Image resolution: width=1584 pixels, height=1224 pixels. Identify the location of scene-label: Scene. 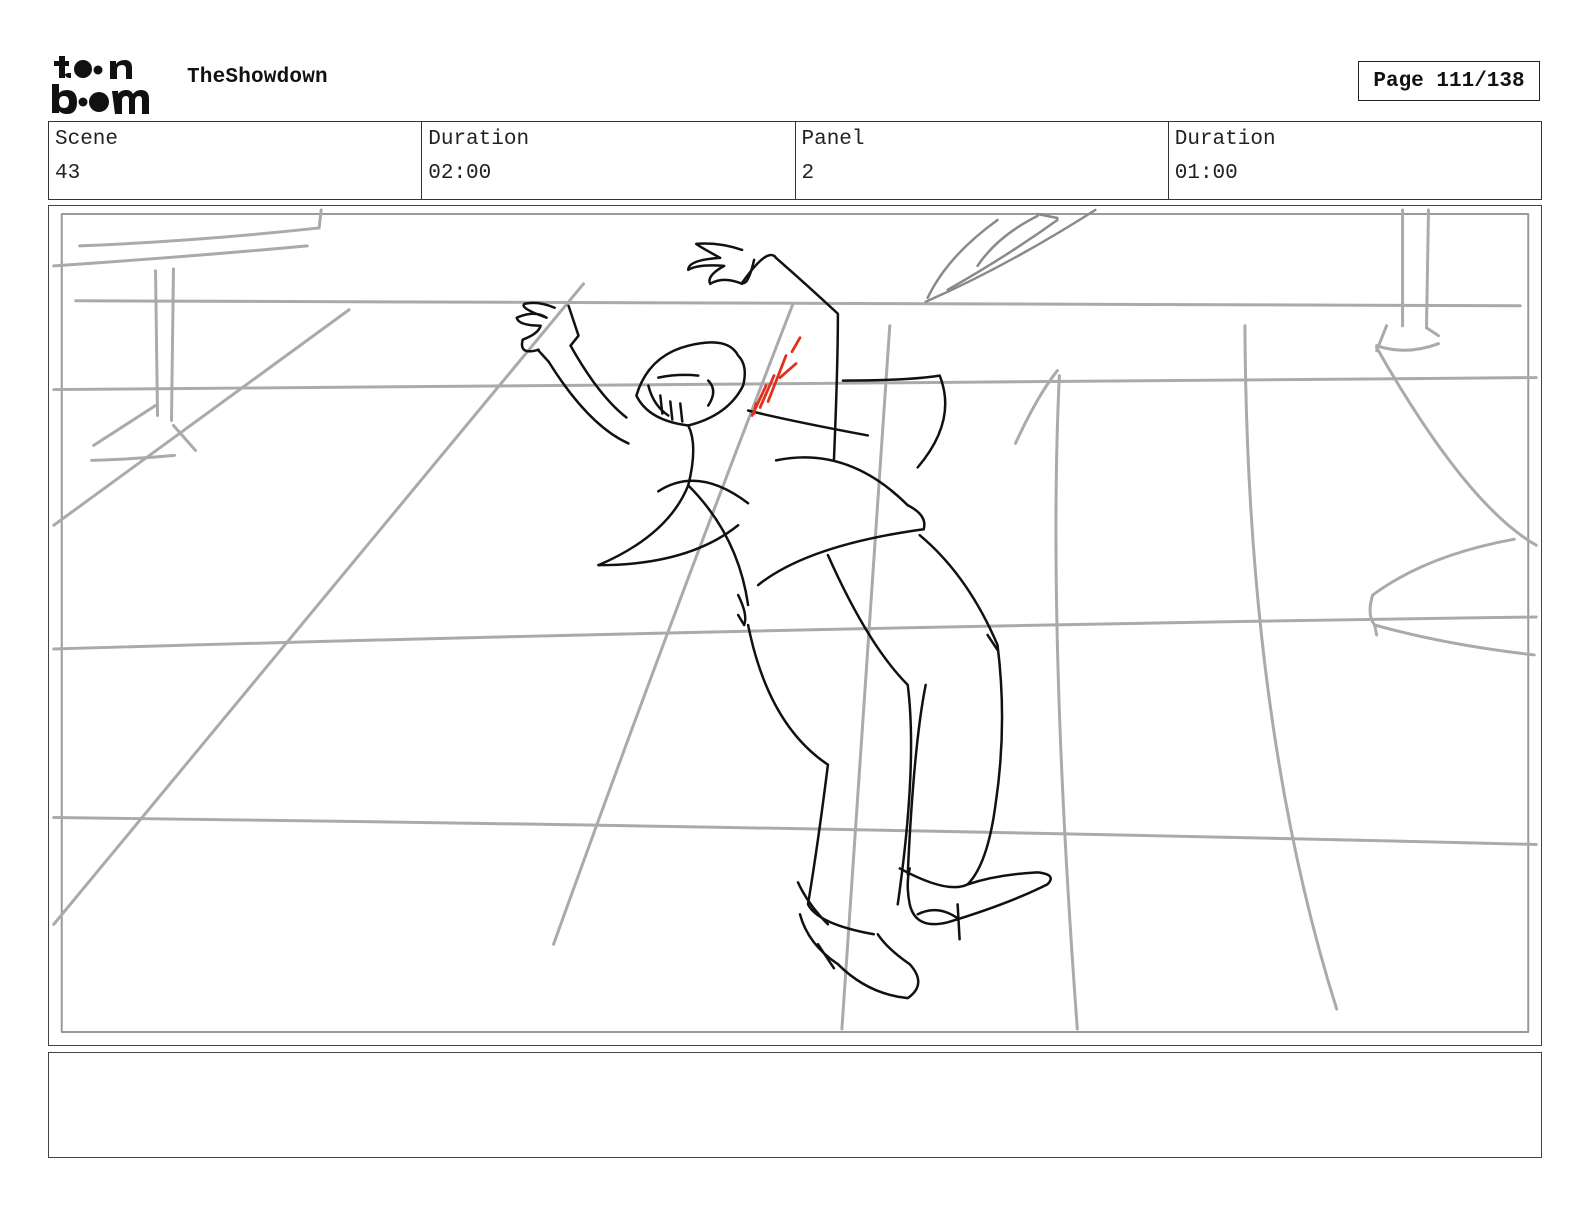
(87, 139).